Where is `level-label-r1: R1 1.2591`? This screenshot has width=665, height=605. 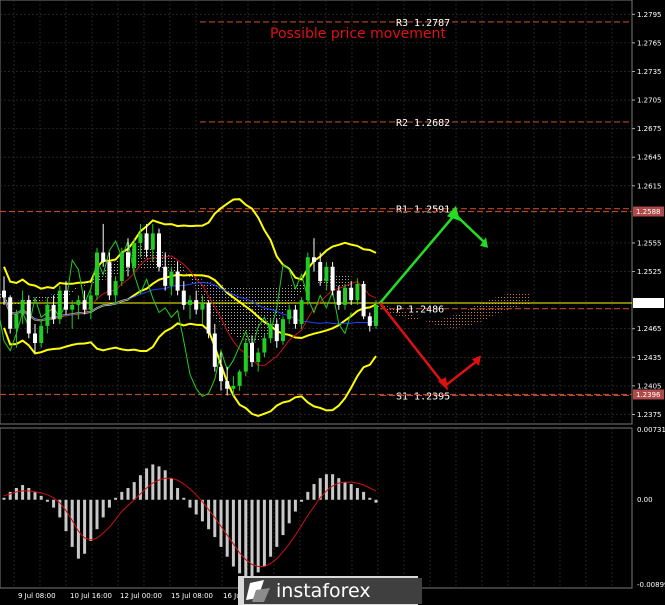
level-label-r1: R1 1.2591 is located at coordinates (423, 210).